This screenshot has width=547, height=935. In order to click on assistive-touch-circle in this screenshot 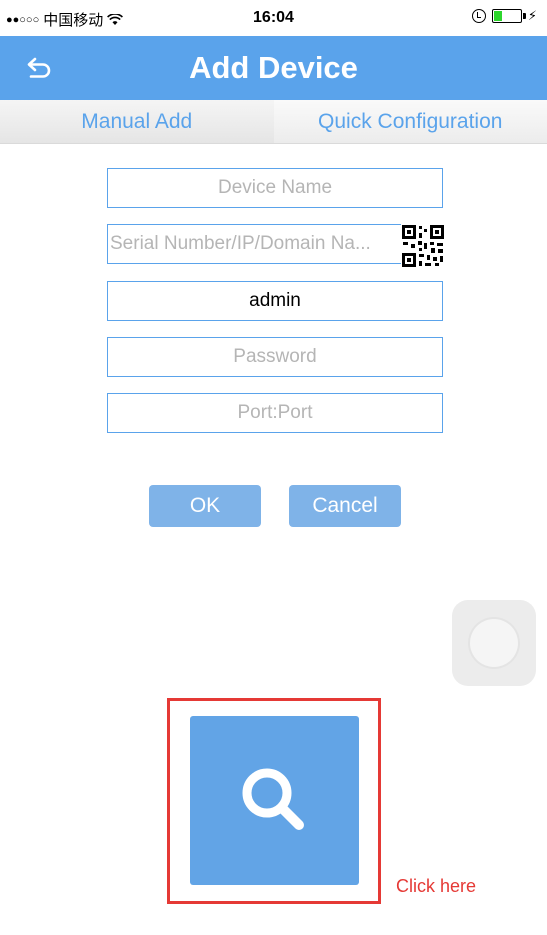, I will do `click(494, 643)`.